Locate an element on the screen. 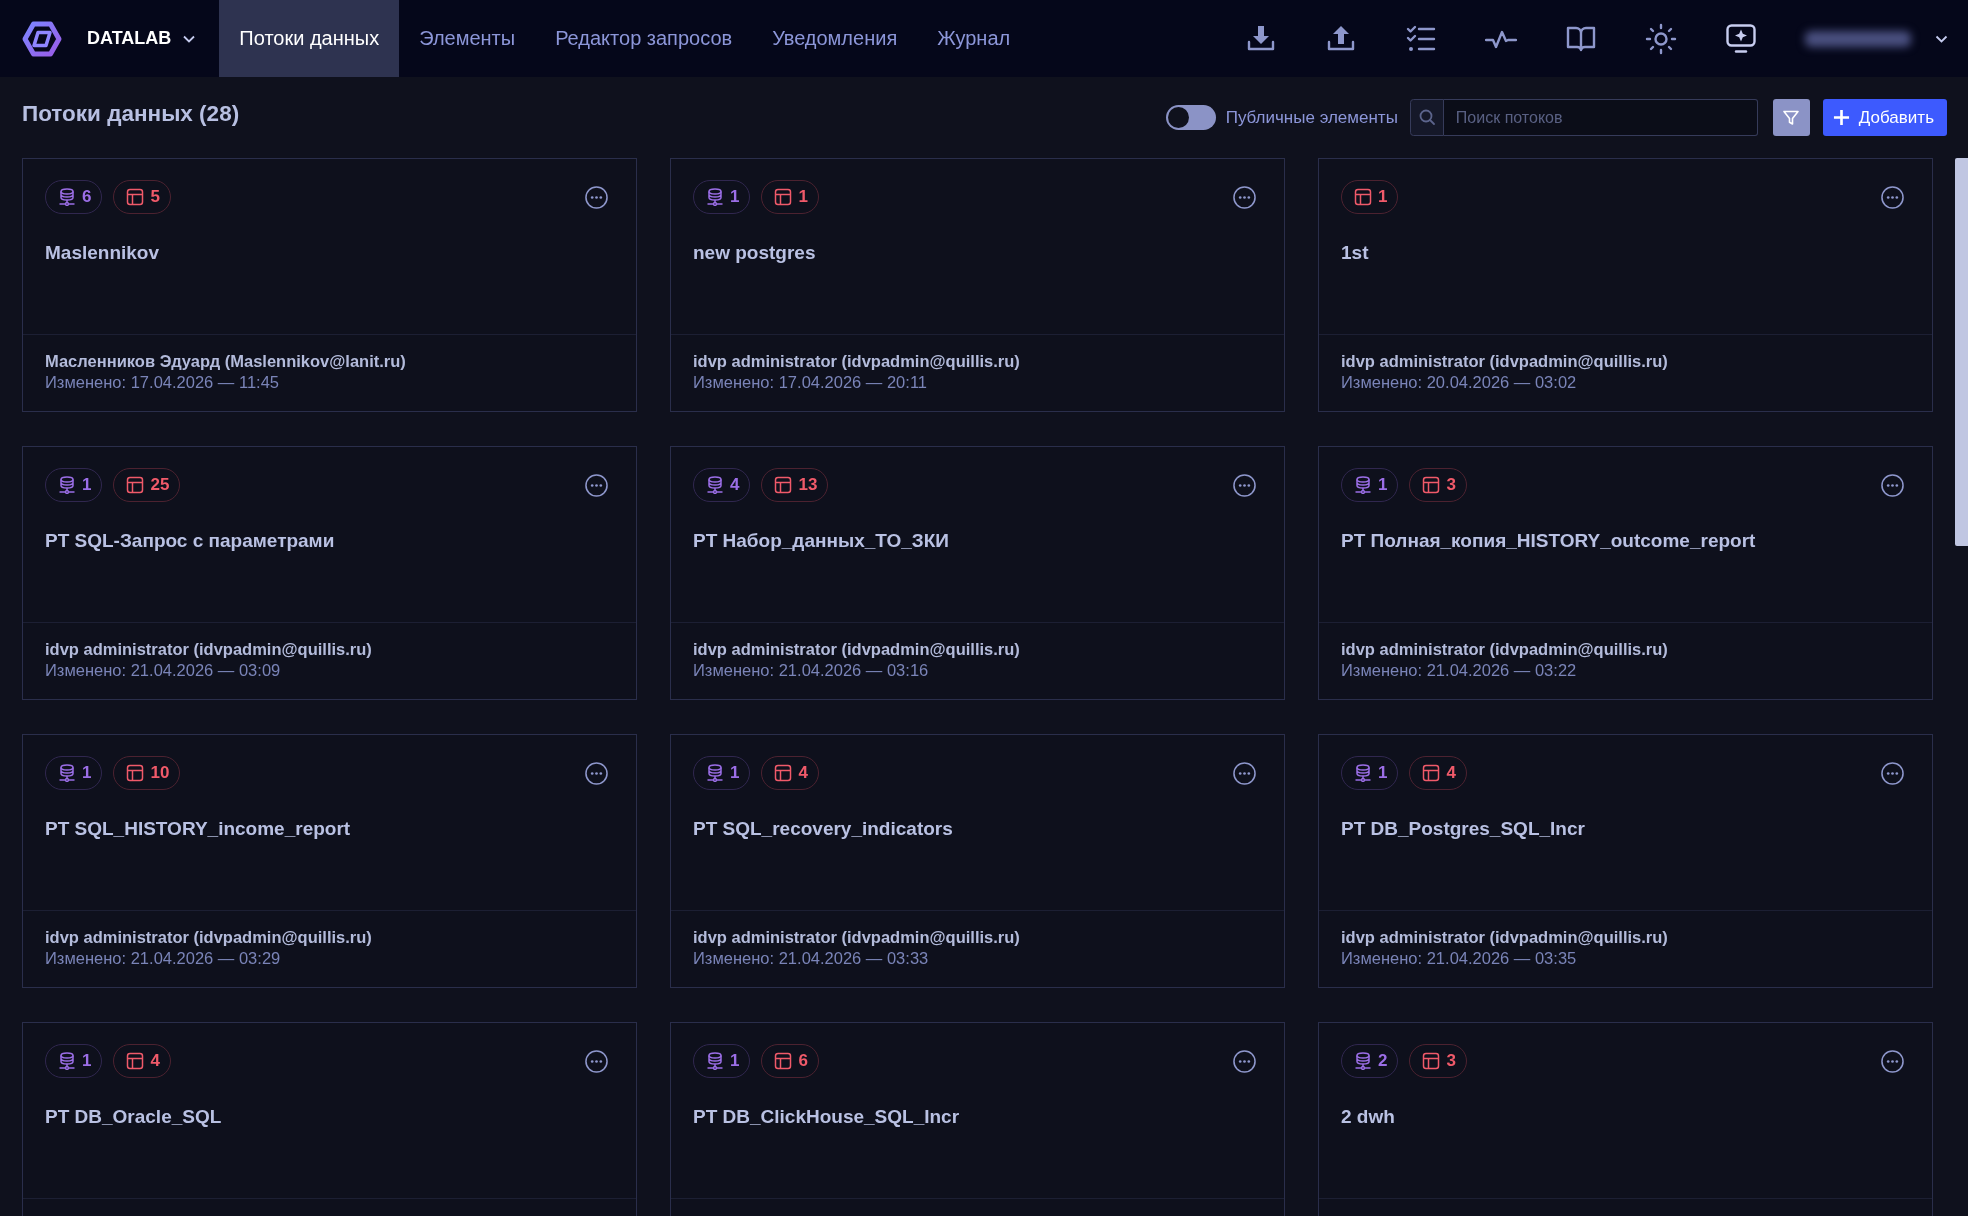  source-count: 4 is located at coordinates (735, 485).